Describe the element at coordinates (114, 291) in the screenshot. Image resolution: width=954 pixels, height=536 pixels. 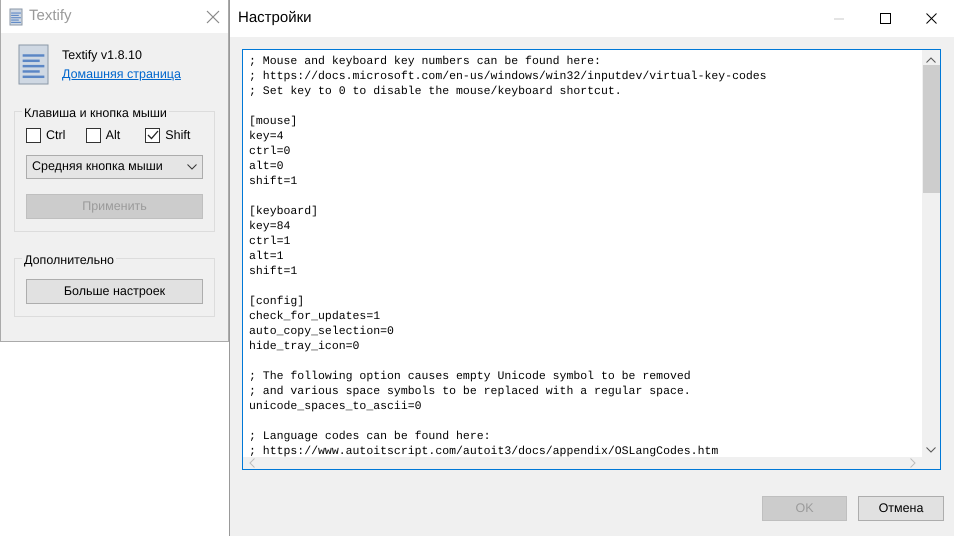
I see `more-settings-button: Больше настроек` at that location.